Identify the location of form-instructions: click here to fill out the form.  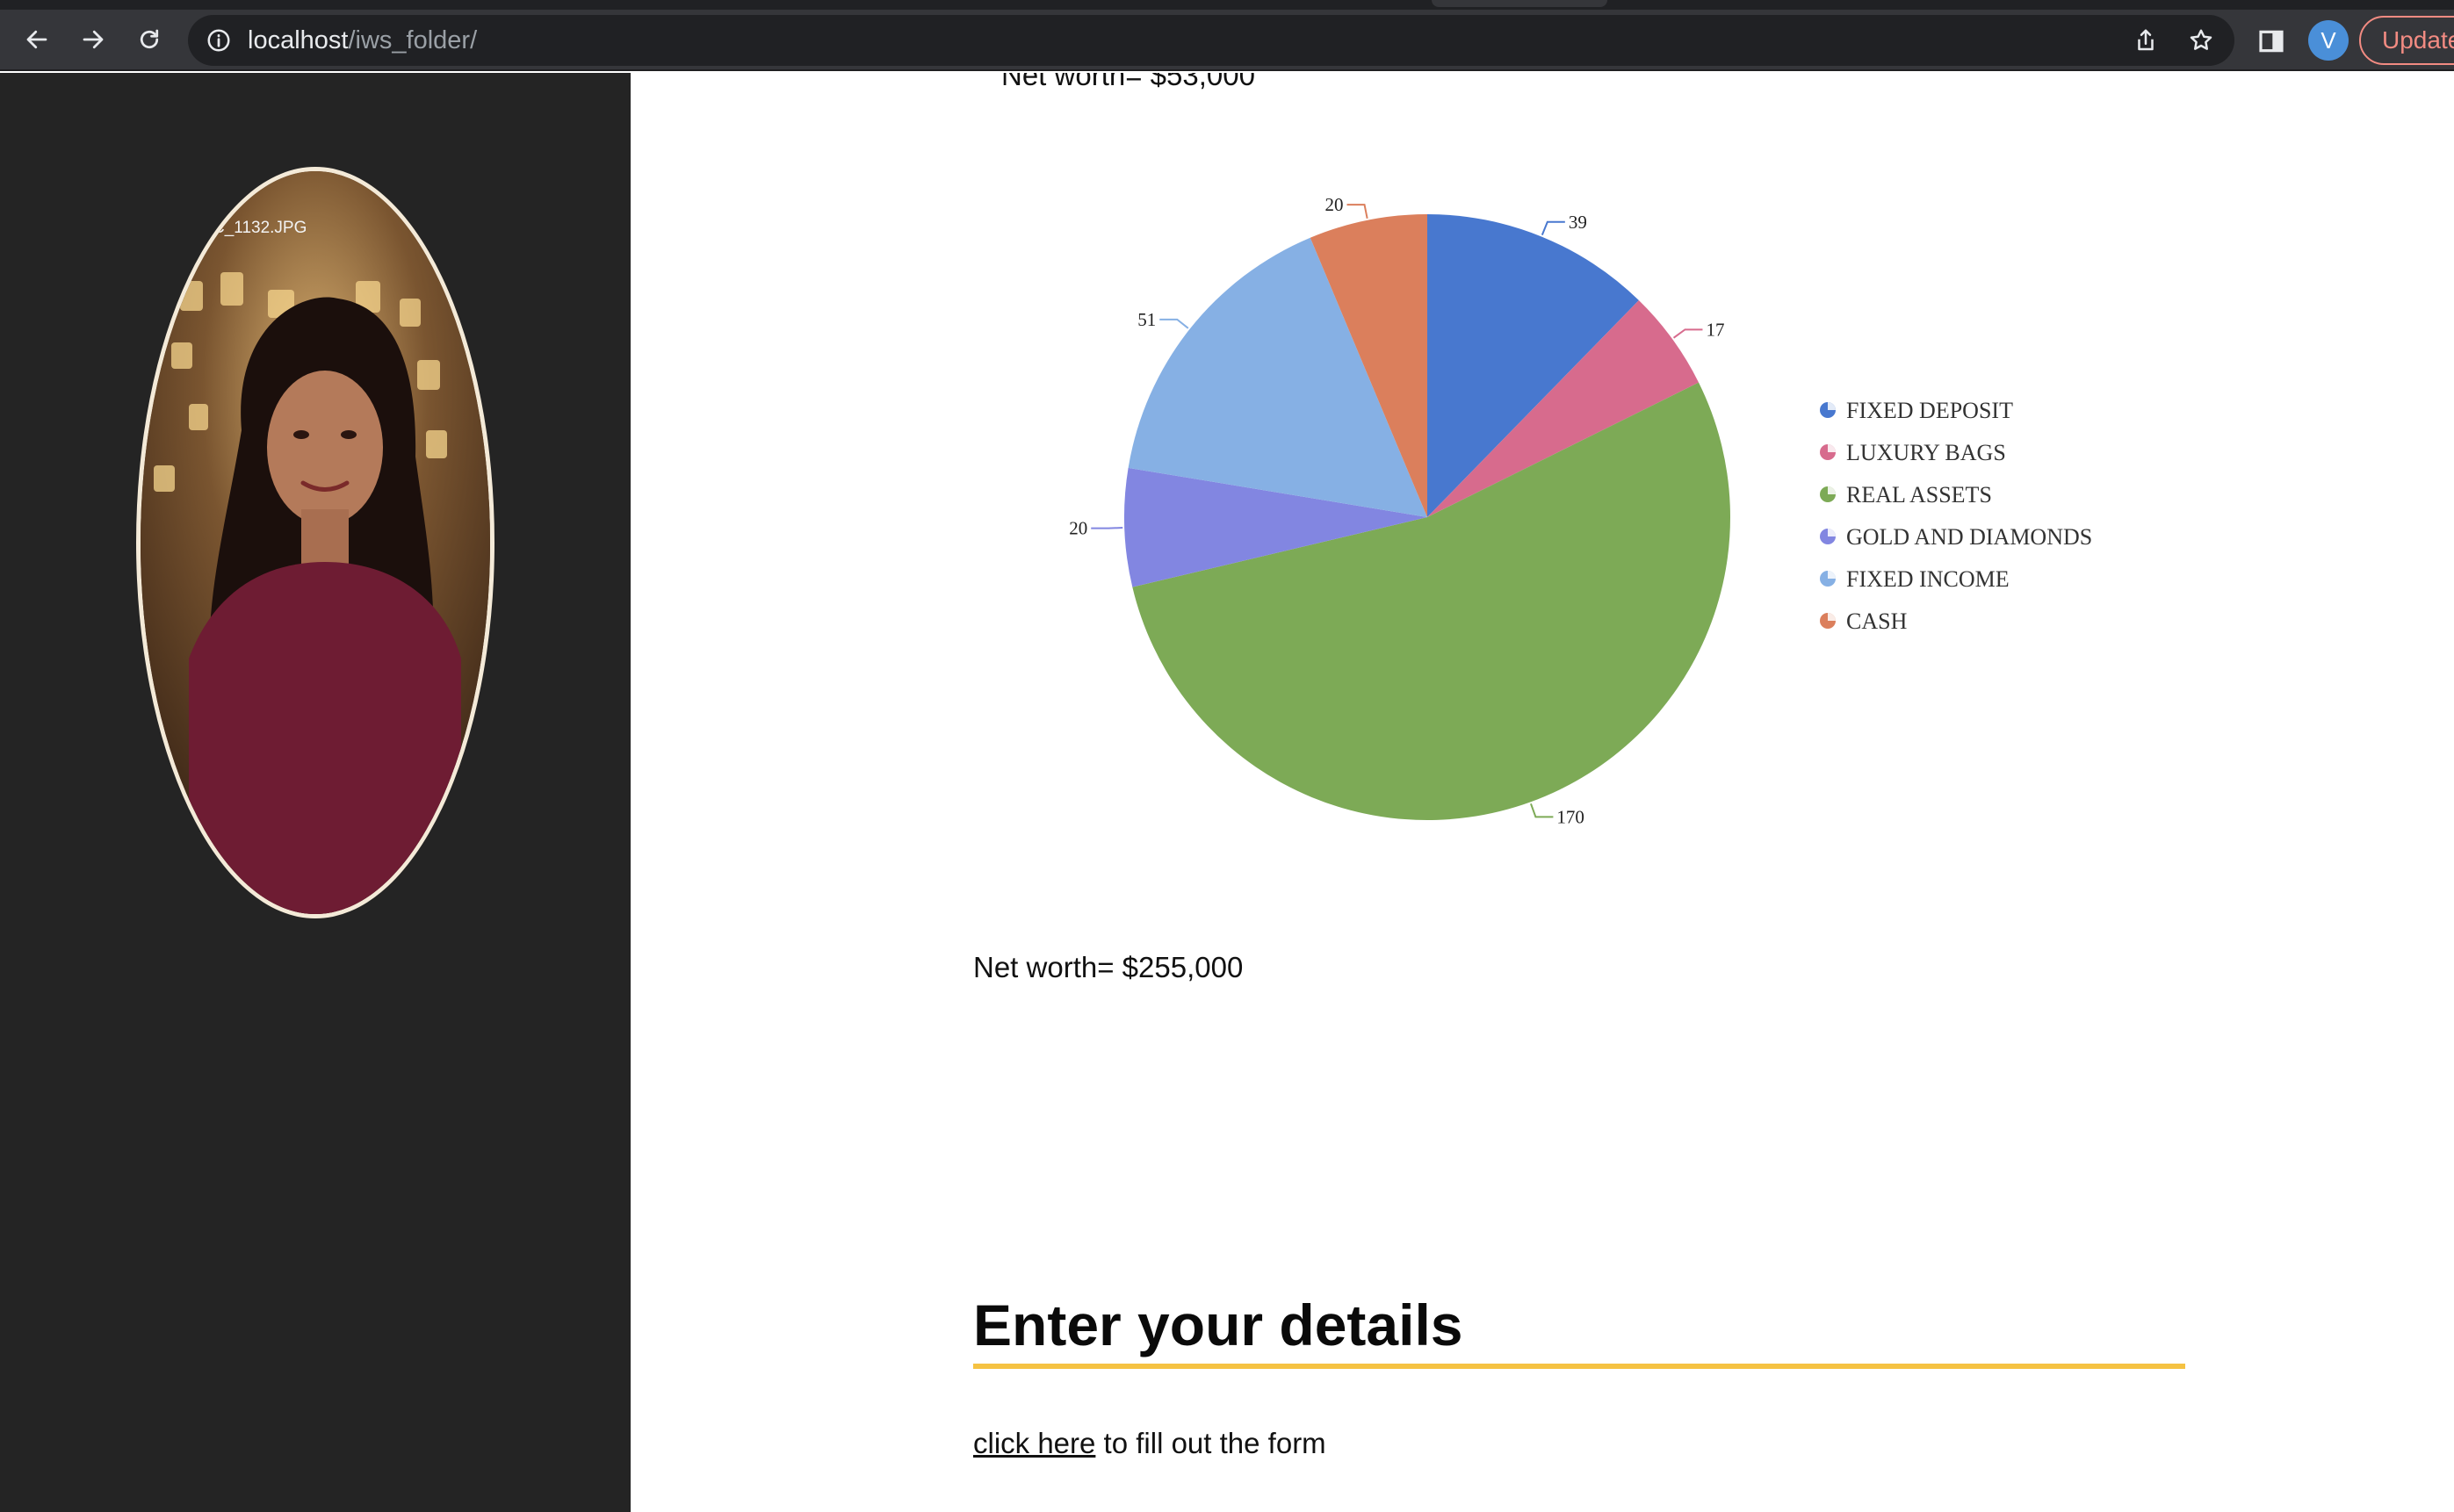
(1150, 1443).